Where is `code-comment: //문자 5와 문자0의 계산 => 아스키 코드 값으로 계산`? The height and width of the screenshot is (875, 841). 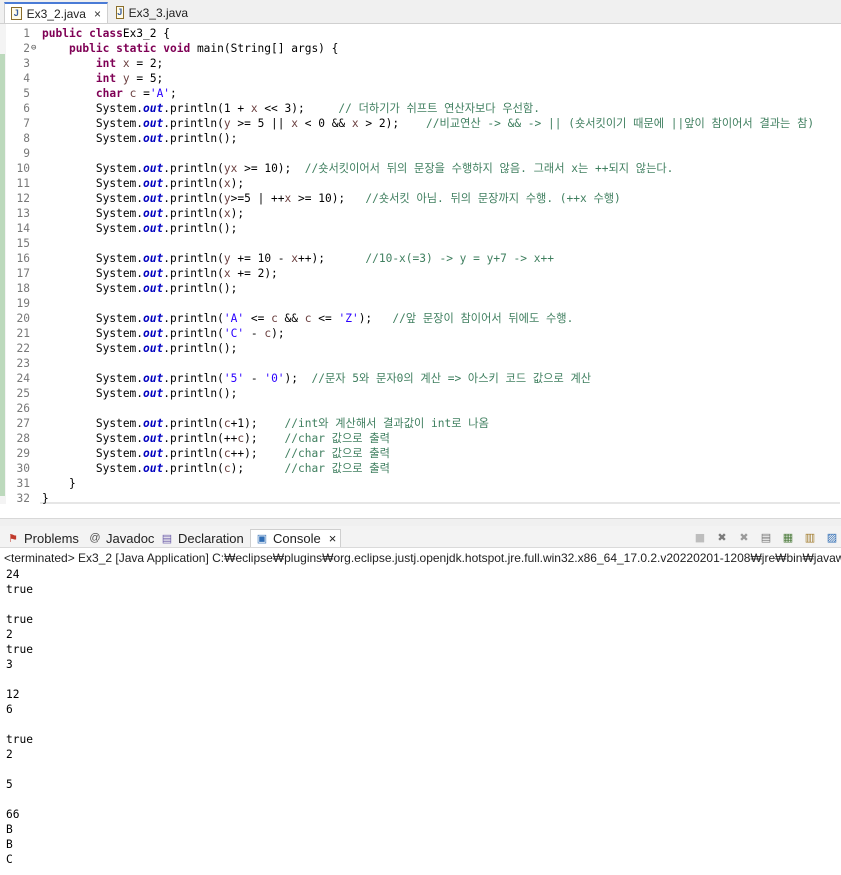
code-comment: //문자 5와 문자0의 계산 => 아스키 코드 값으로 계산 is located at coordinates (451, 378).